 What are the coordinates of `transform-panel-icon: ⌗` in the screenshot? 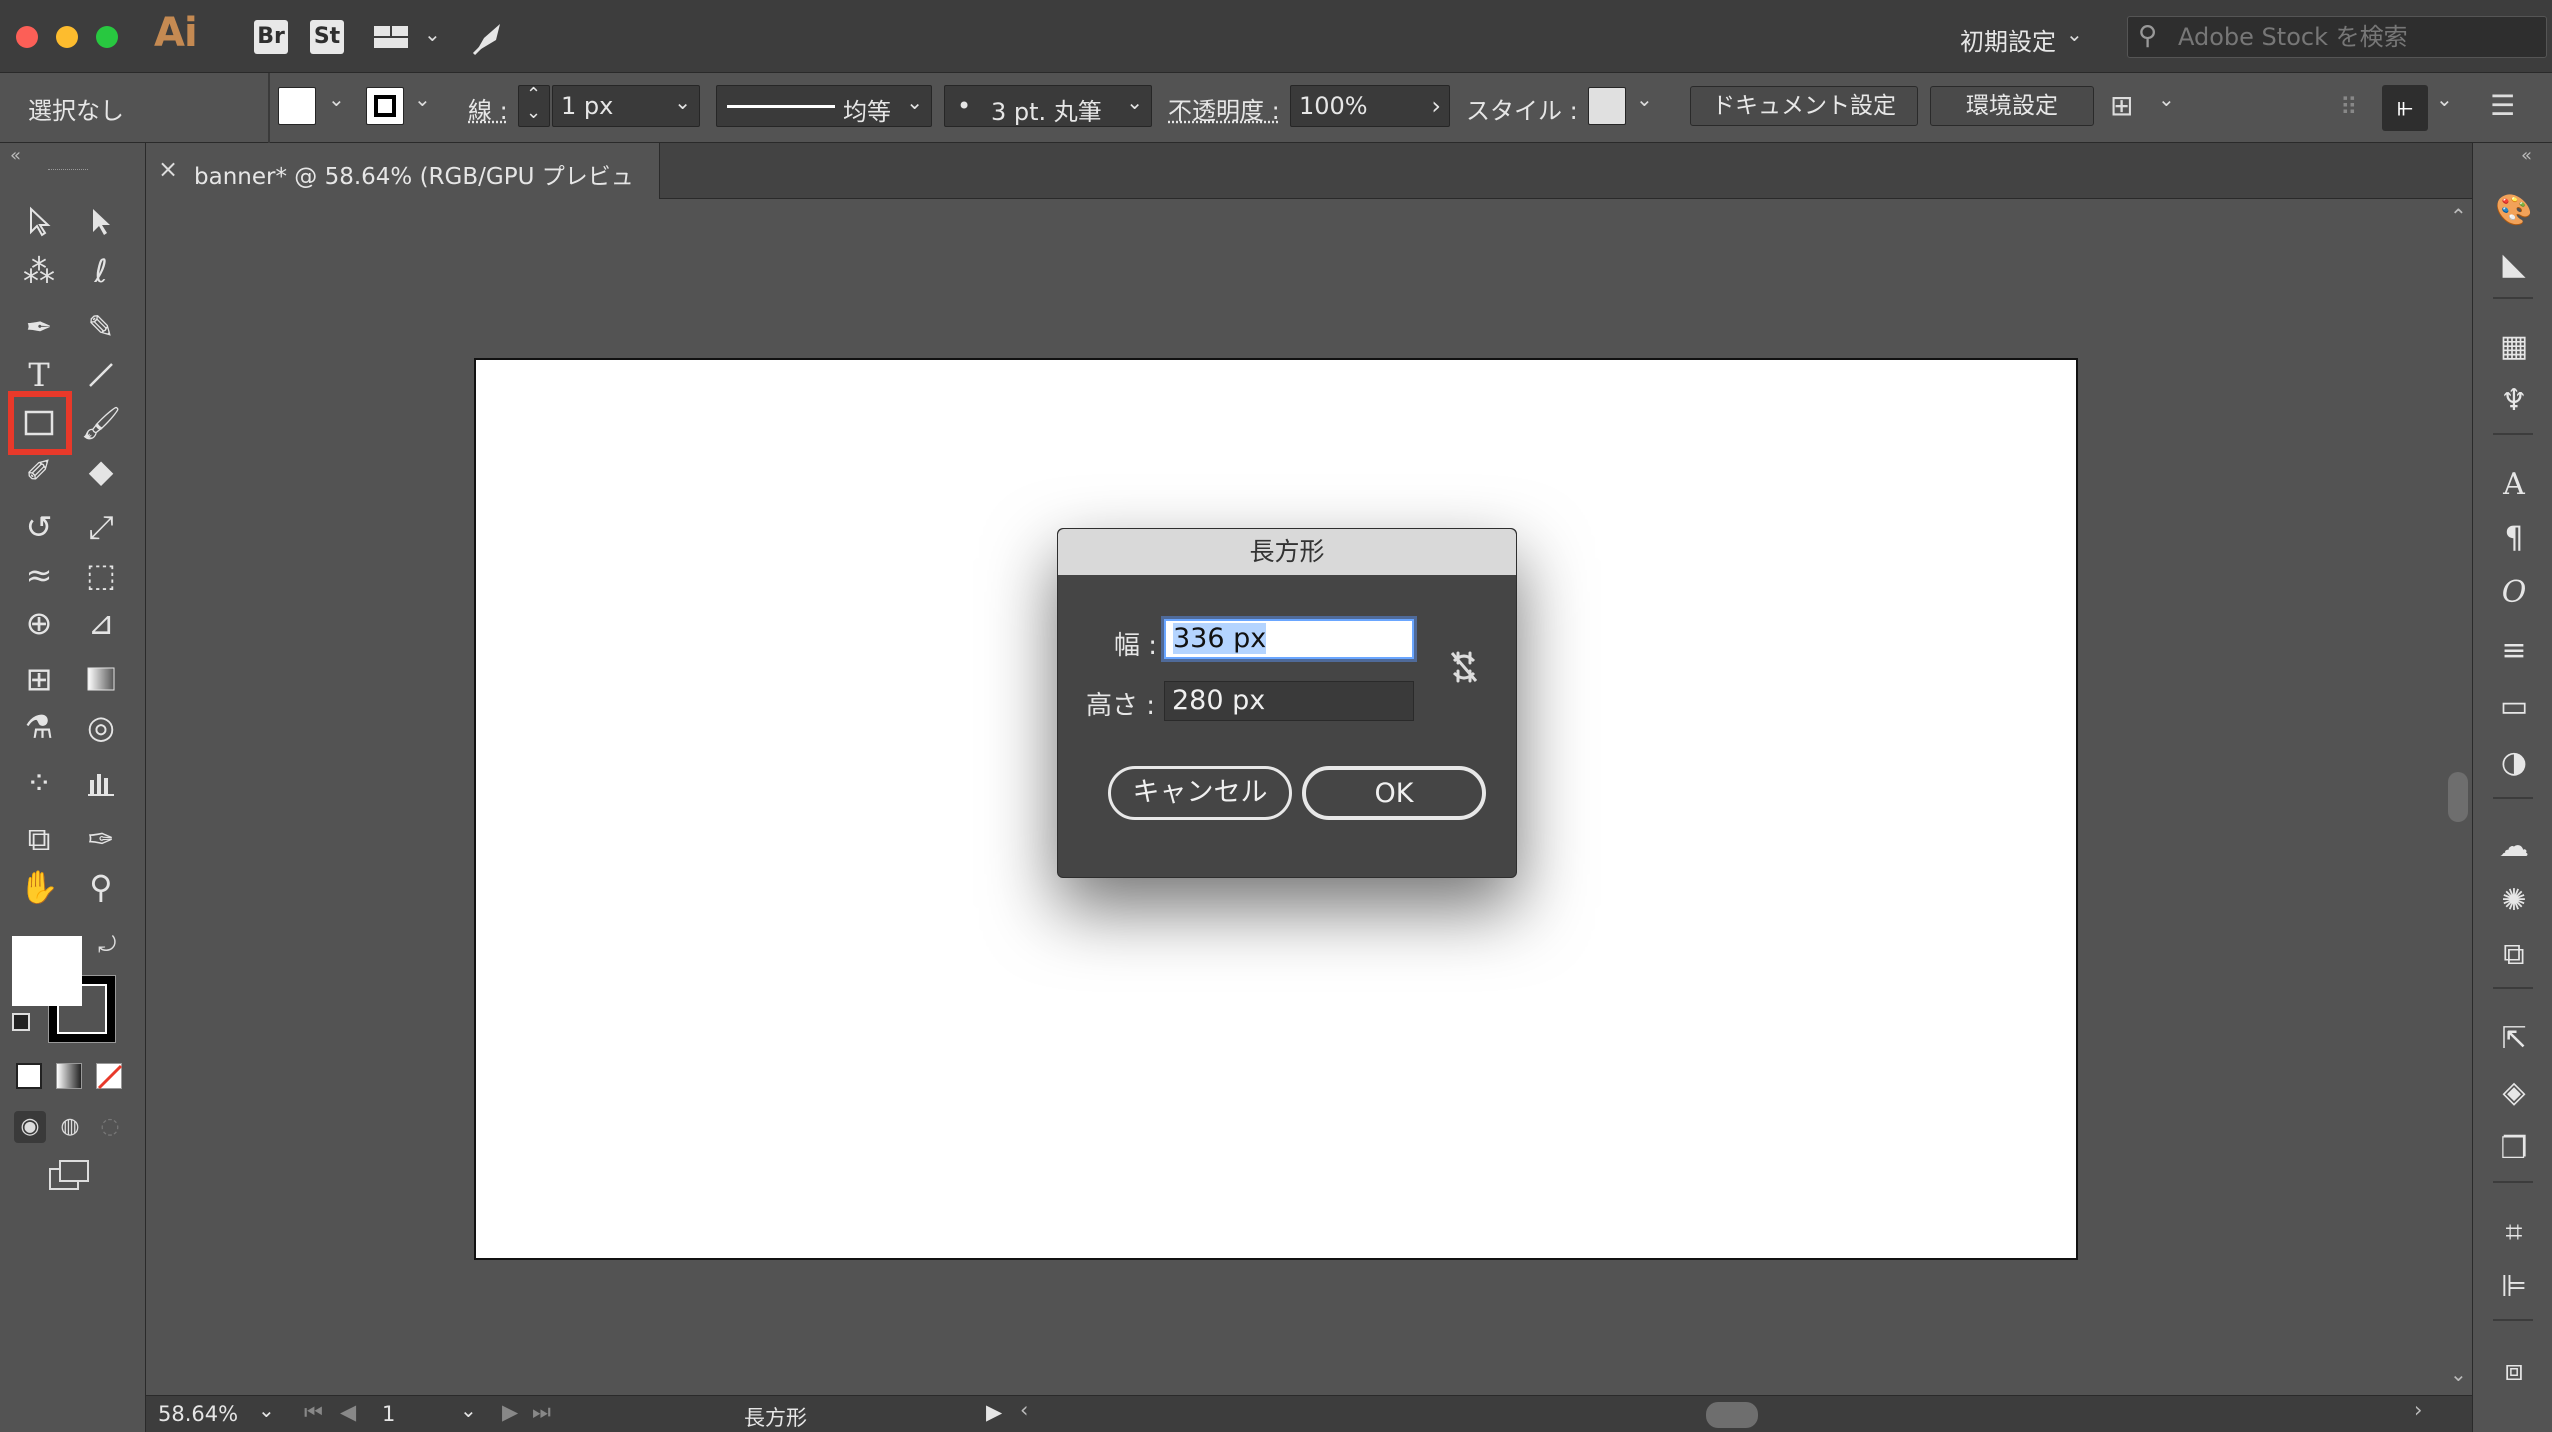 It's located at (2514, 1232).